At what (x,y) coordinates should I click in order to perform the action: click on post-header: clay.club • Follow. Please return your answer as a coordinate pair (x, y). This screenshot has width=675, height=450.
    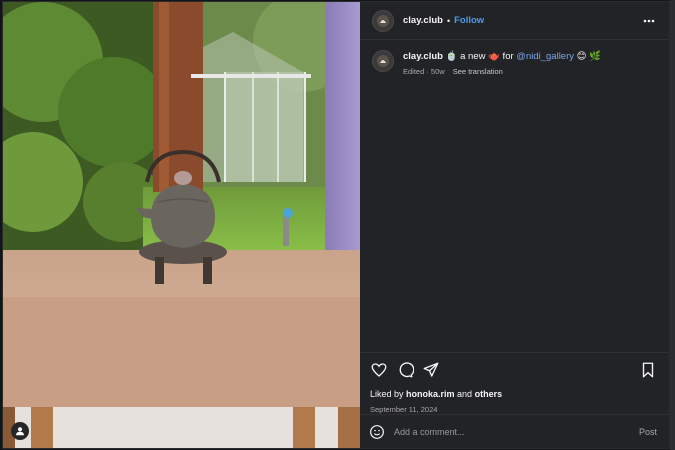
    Looking at the image, I should click on (514, 21).